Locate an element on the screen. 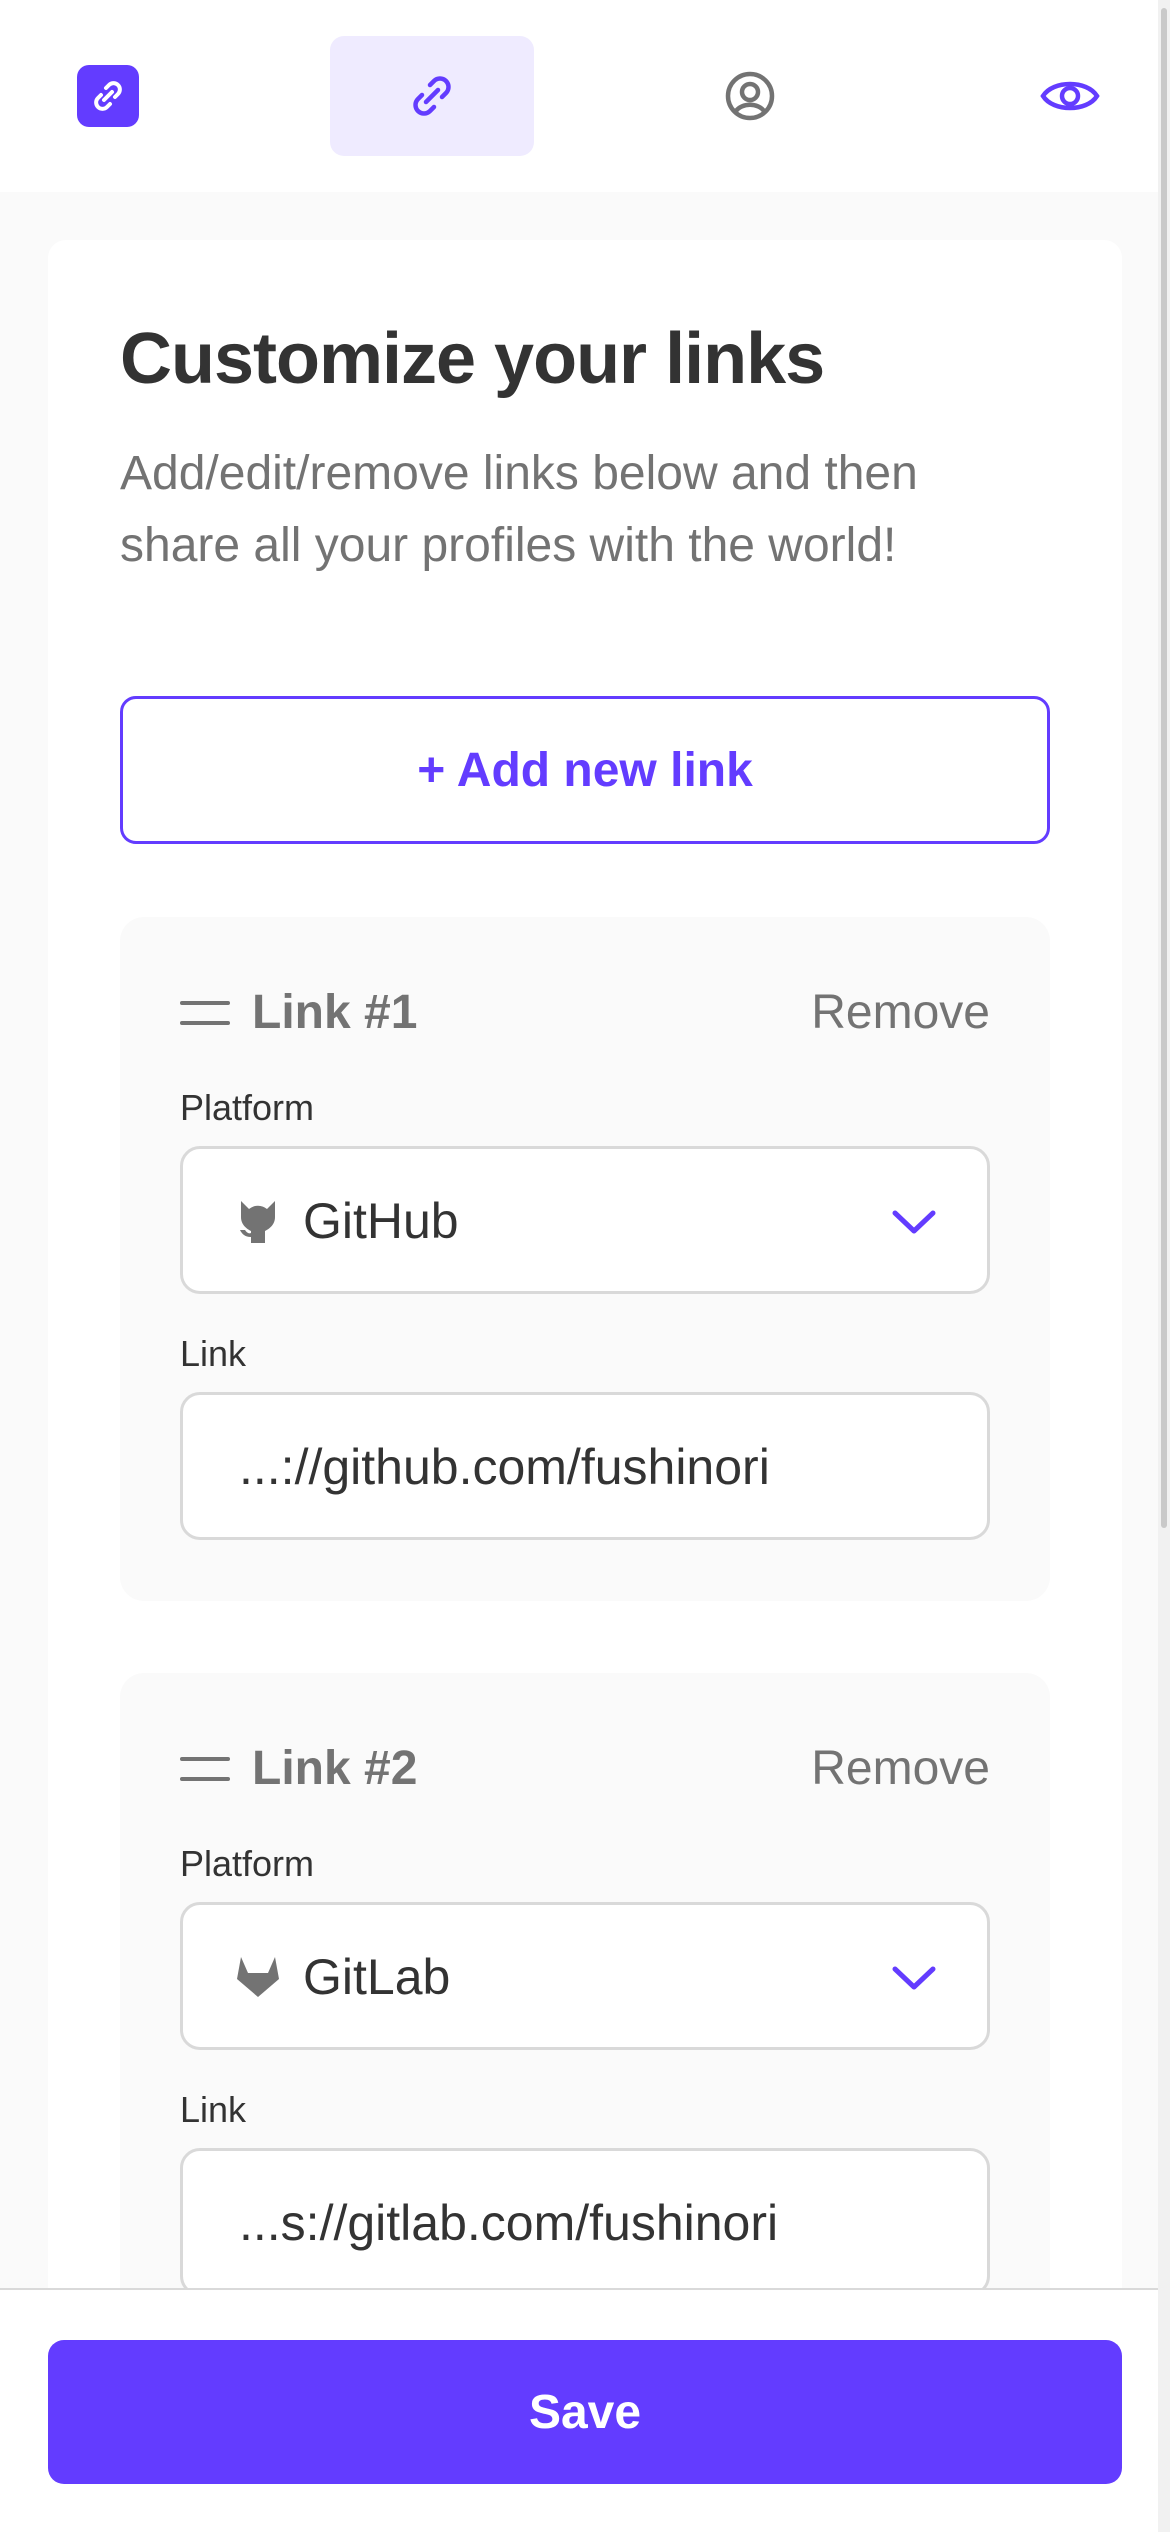 The height and width of the screenshot is (2532, 1170). link-logo-icon is located at coordinates (108, 96).